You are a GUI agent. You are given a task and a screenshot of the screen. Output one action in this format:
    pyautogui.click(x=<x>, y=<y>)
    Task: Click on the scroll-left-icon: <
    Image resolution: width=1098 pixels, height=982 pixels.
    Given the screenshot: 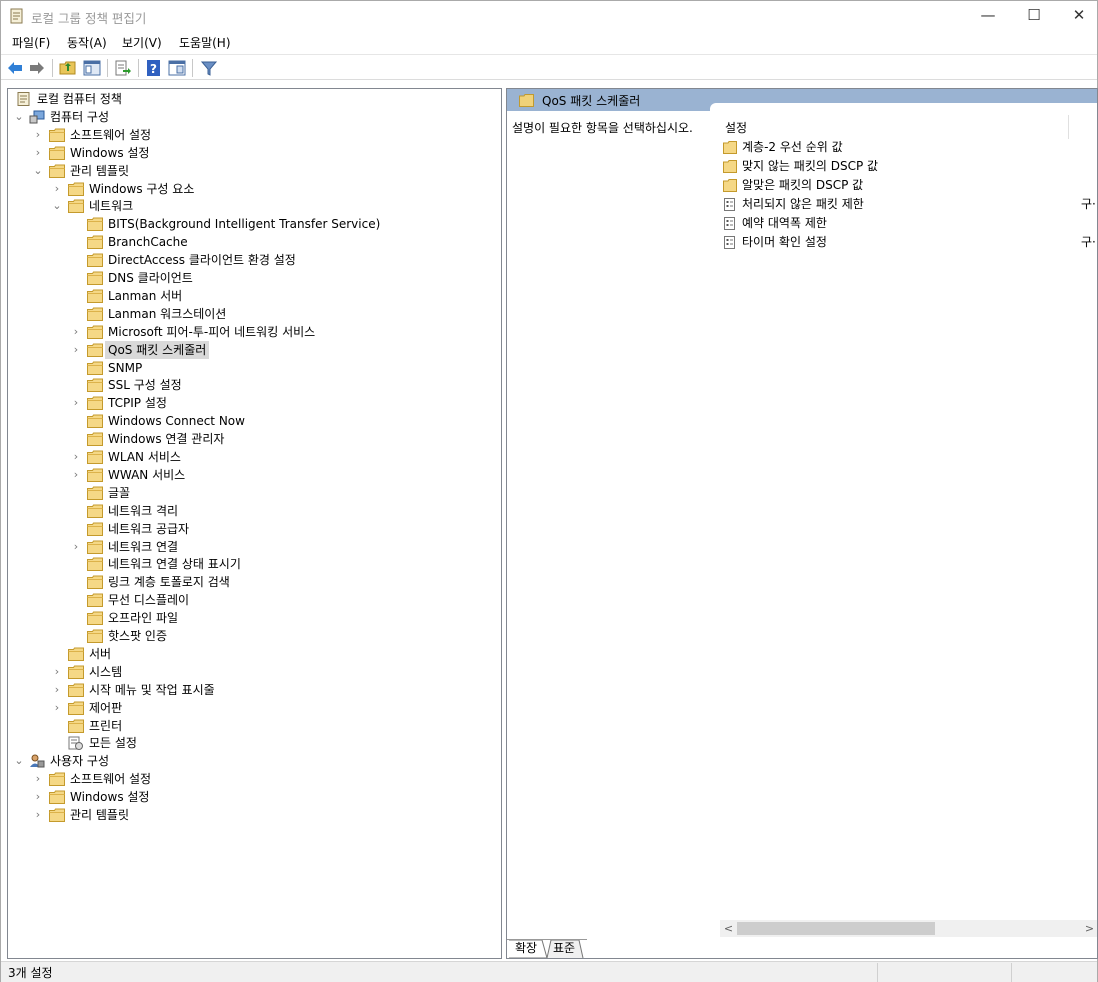 What is the action you would take?
    pyautogui.click(x=728, y=928)
    